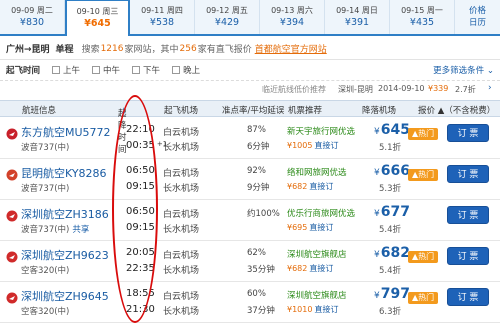 The width and height of the screenshot is (500, 324). I want to click on date-tab-5: 09-14 周日 ¥391, so click(357, 17).